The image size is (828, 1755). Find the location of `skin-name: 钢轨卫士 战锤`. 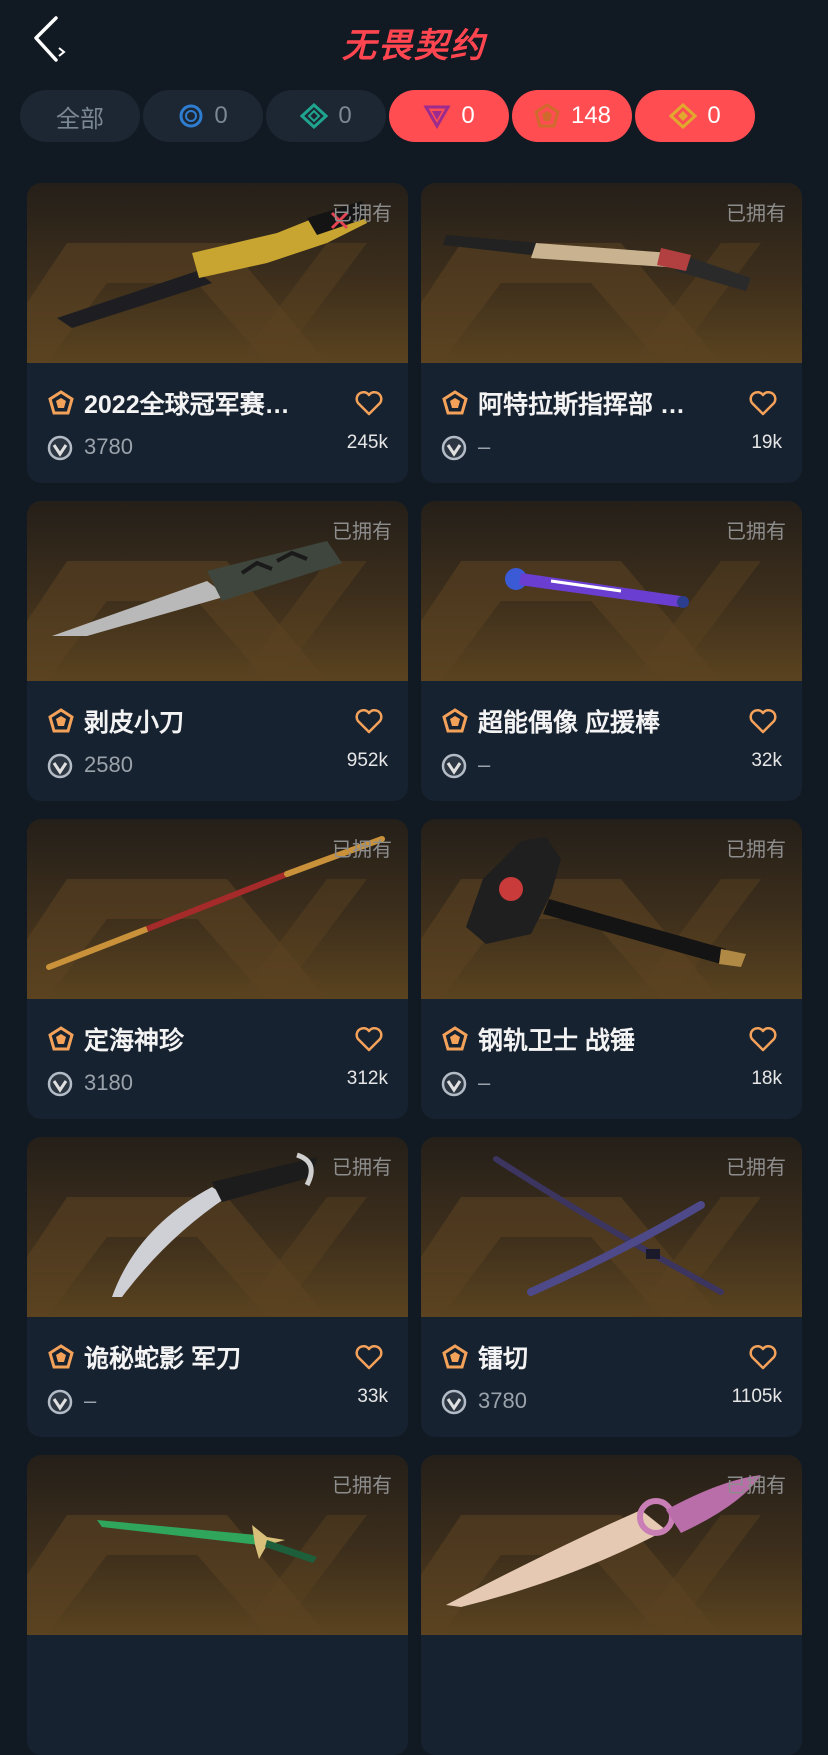

skin-name: 钢轨卫士 战锤 is located at coordinates (556, 1041).